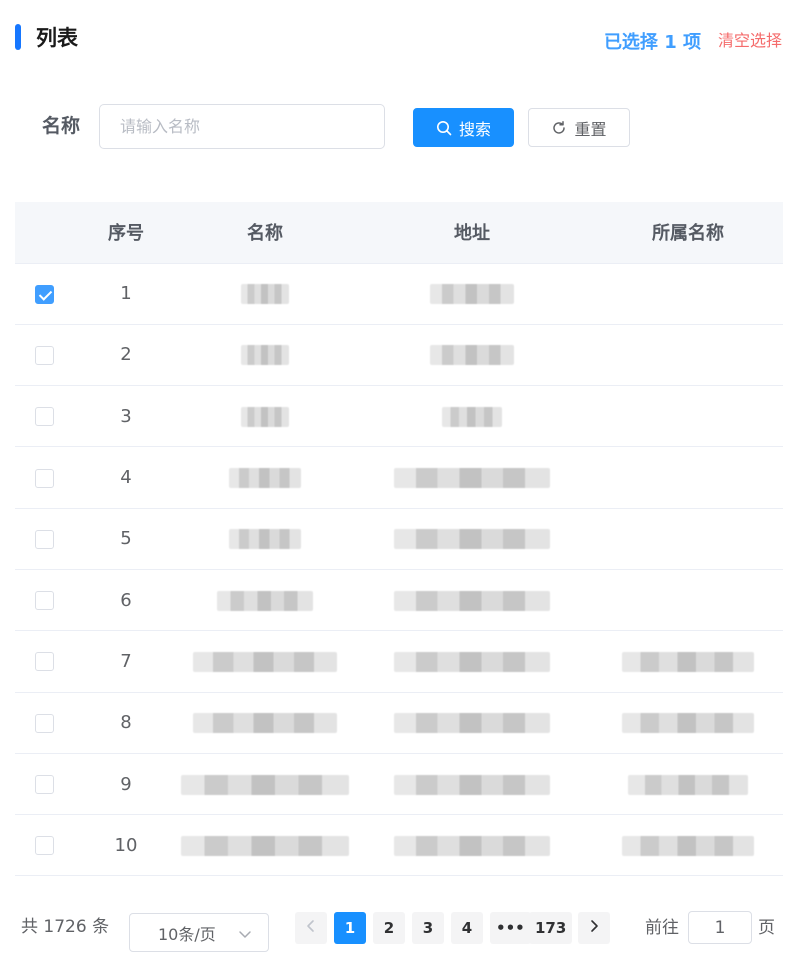  I want to click on page-button-4: 4, so click(467, 928).